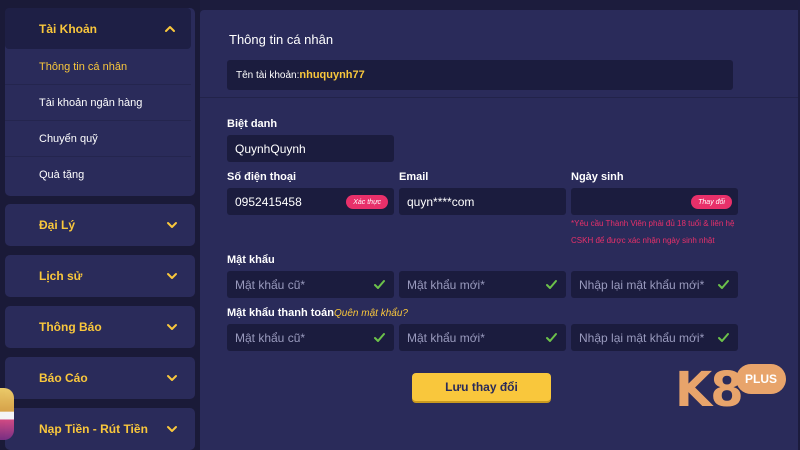 The height and width of the screenshot is (450, 800). Describe the element at coordinates (93, 429) in the screenshot. I see `sidebar-item-label: Nạp Tiền - Rút Tiền` at that location.